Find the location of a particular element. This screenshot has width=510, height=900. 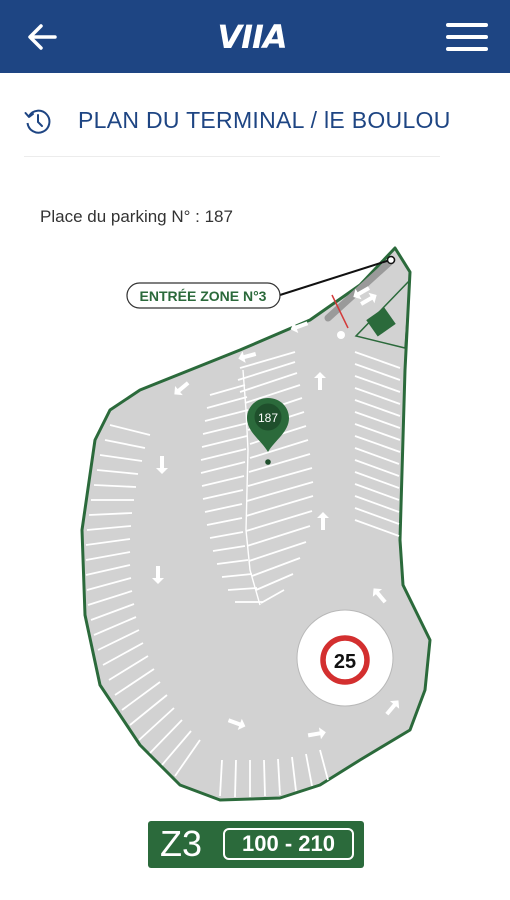

history-icon is located at coordinates (37, 121).